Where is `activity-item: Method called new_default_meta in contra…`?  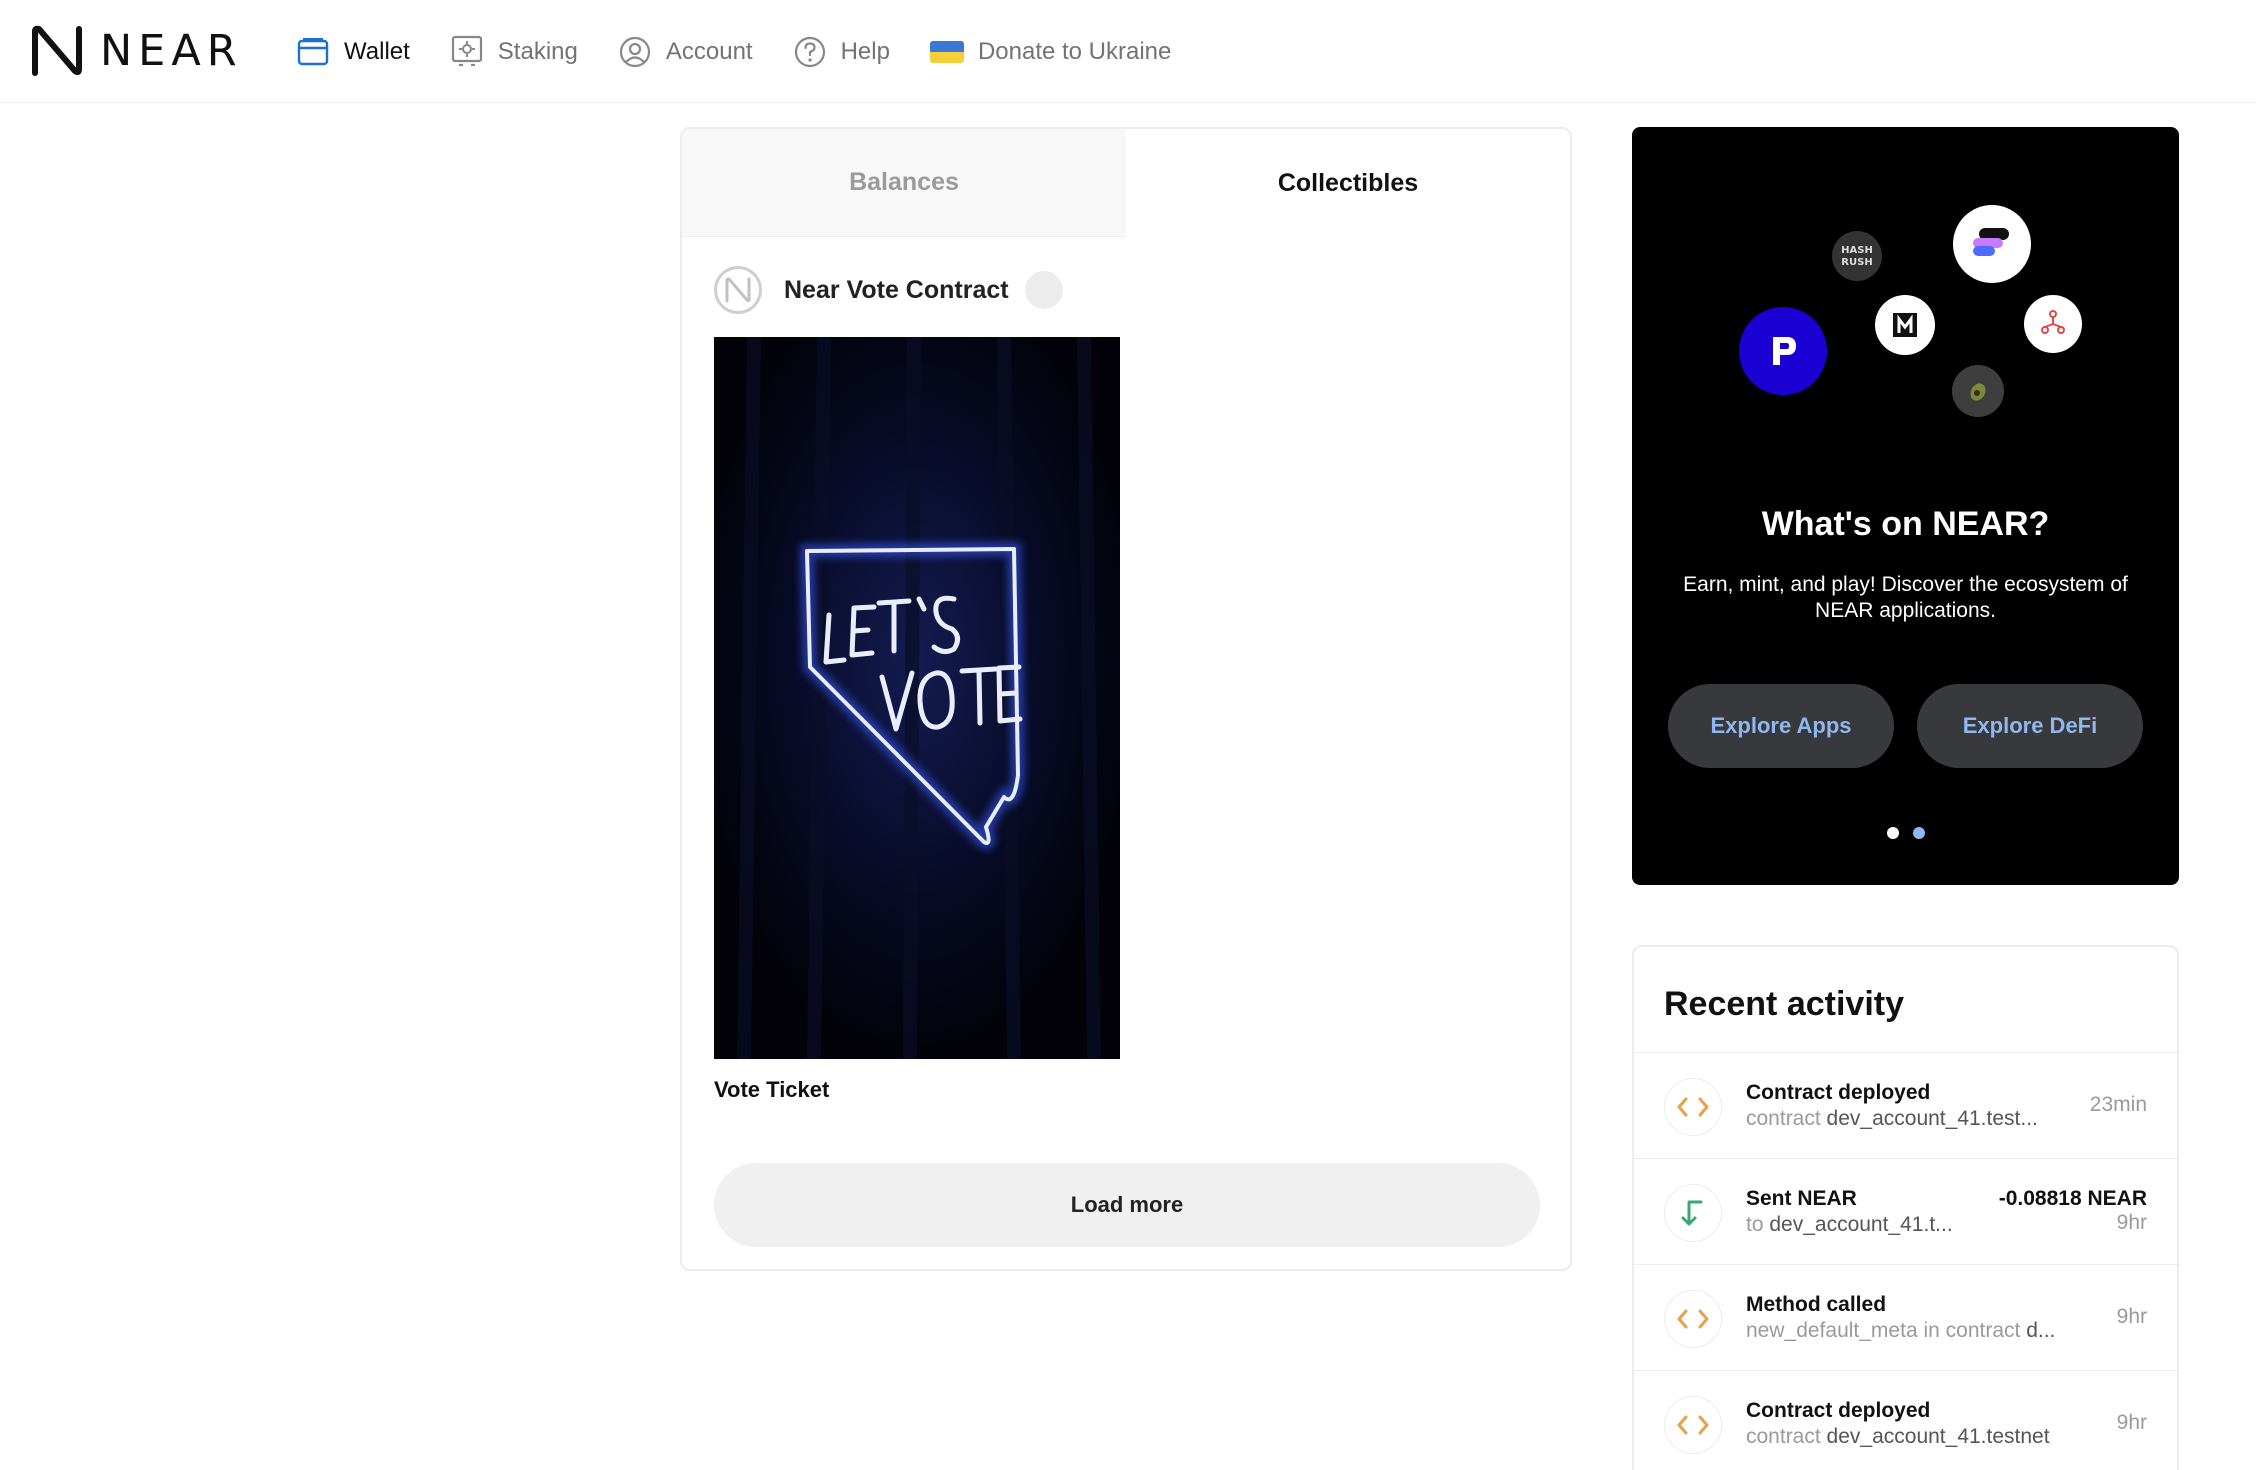 activity-item: Method called new_default_meta in contra… is located at coordinates (1905, 1318).